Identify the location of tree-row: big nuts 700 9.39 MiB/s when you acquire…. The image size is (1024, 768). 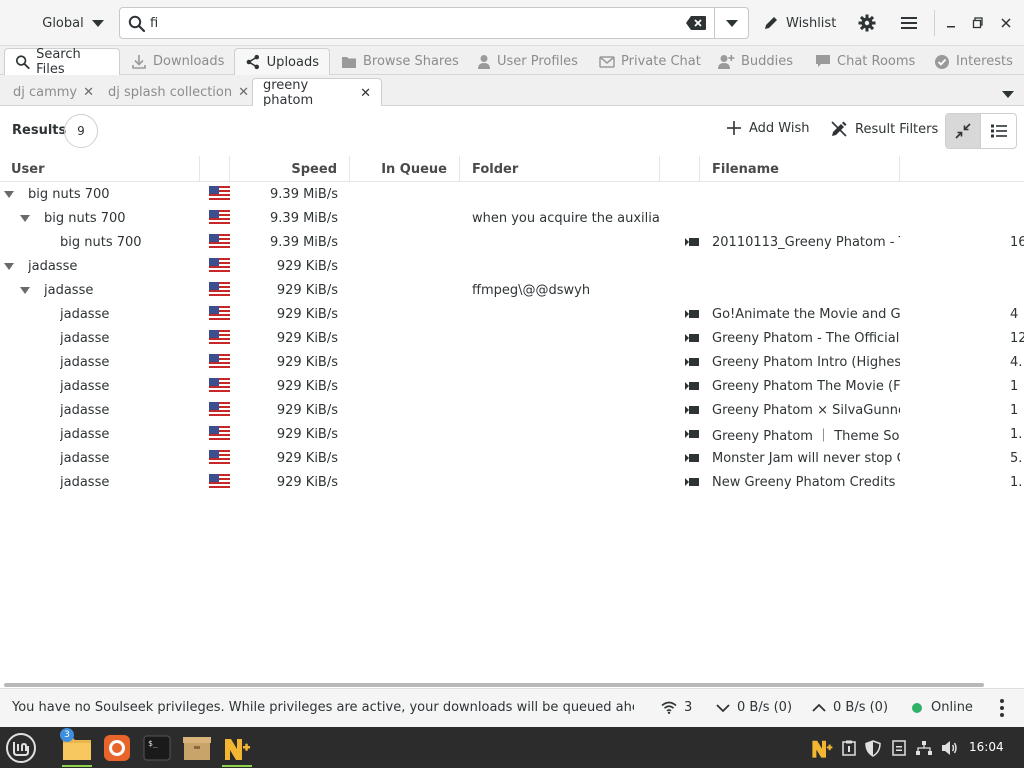
(512, 218).